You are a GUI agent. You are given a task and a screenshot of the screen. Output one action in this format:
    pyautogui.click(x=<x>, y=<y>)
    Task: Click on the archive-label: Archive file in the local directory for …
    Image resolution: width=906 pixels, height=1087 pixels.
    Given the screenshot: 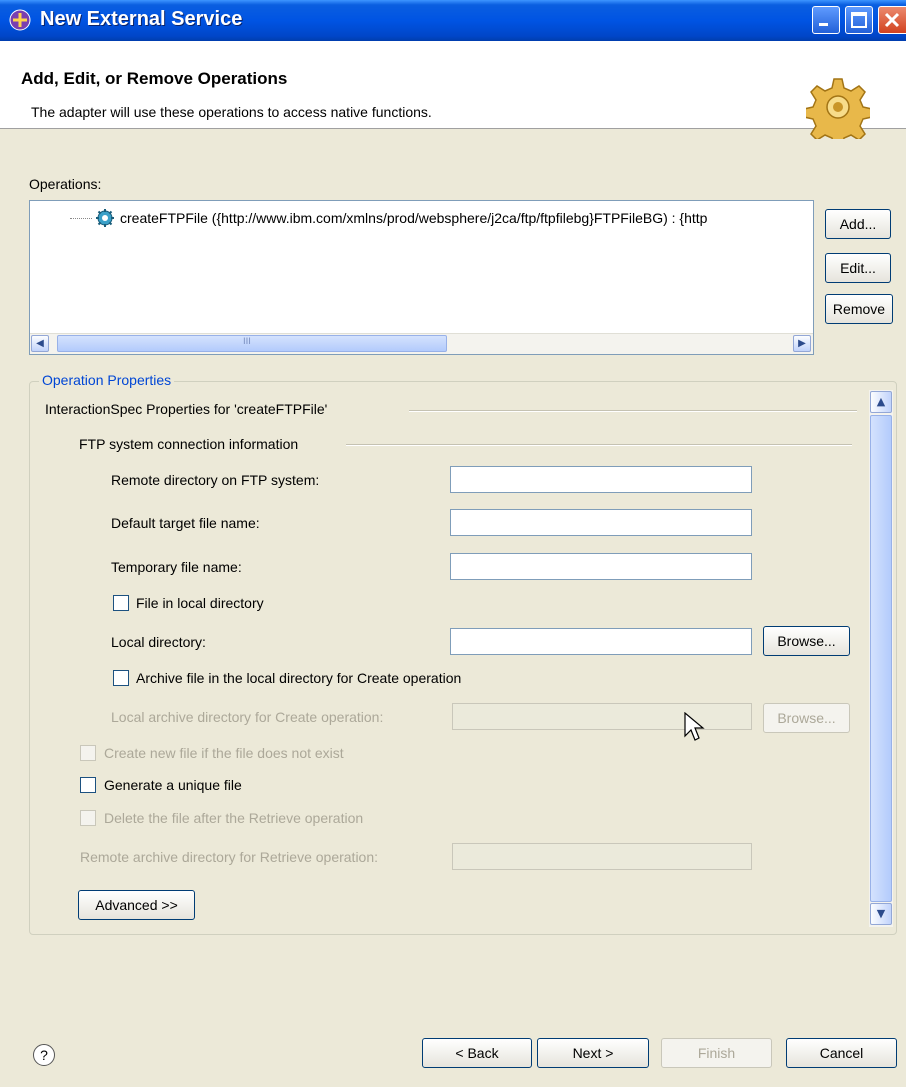 What is the action you would take?
    pyautogui.click(x=299, y=678)
    